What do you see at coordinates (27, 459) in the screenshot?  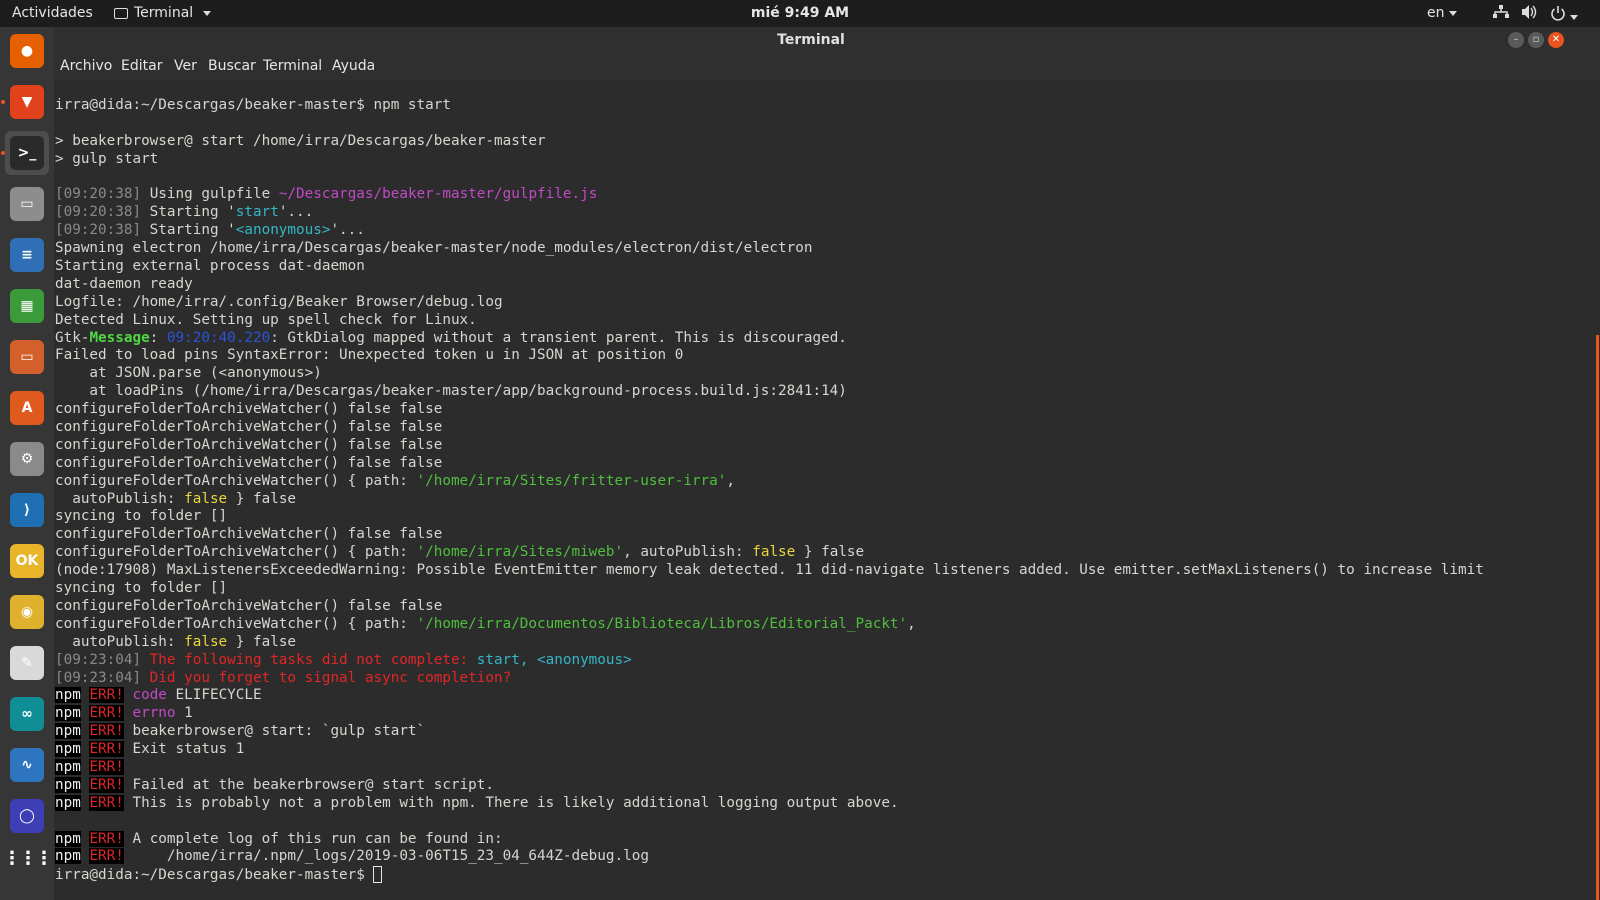 I see `dock-settings: ⚙` at bounding box center [27, 459].